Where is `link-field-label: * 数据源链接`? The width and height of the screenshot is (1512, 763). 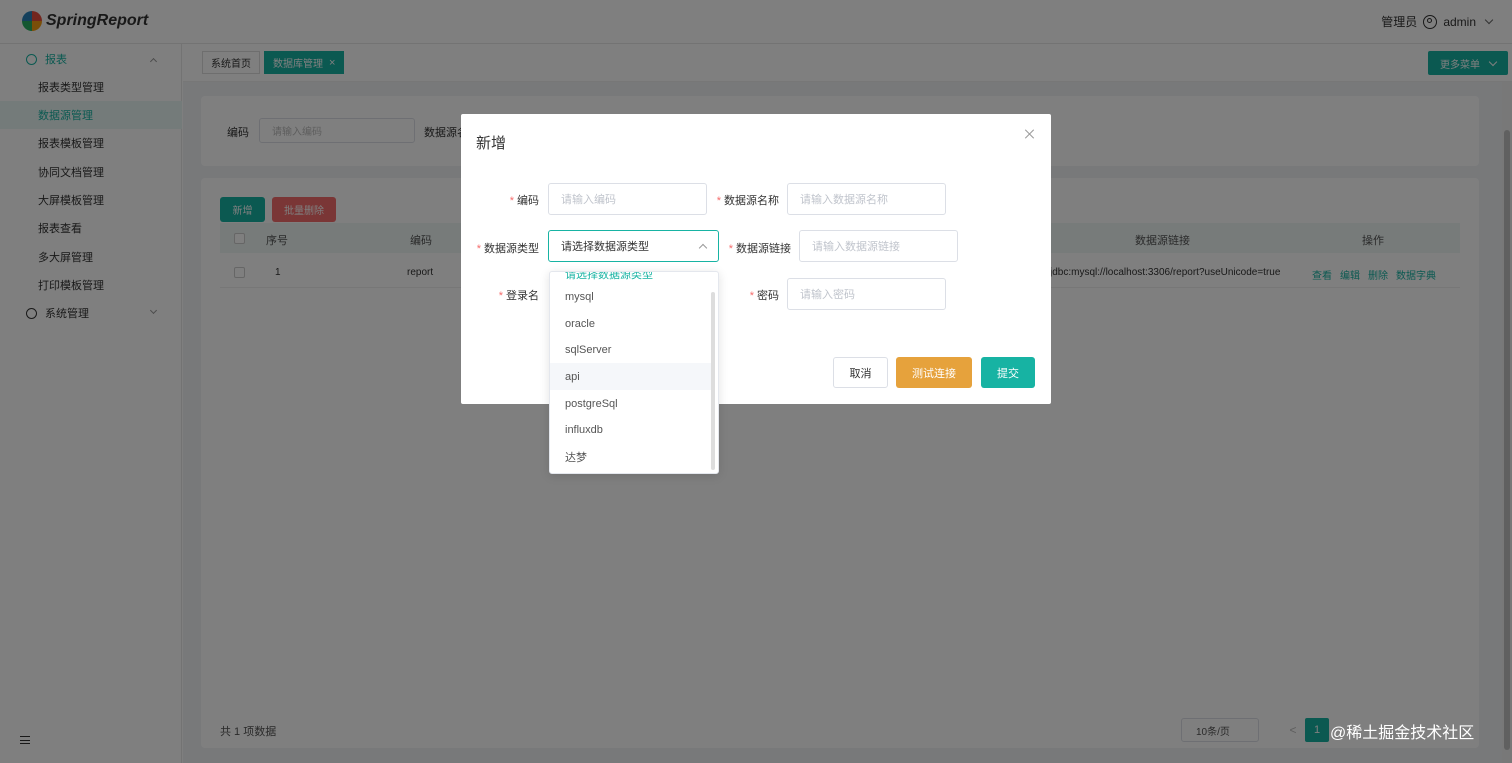
link-field-label: * 数据源链接 is located at coordinates (757, 248).